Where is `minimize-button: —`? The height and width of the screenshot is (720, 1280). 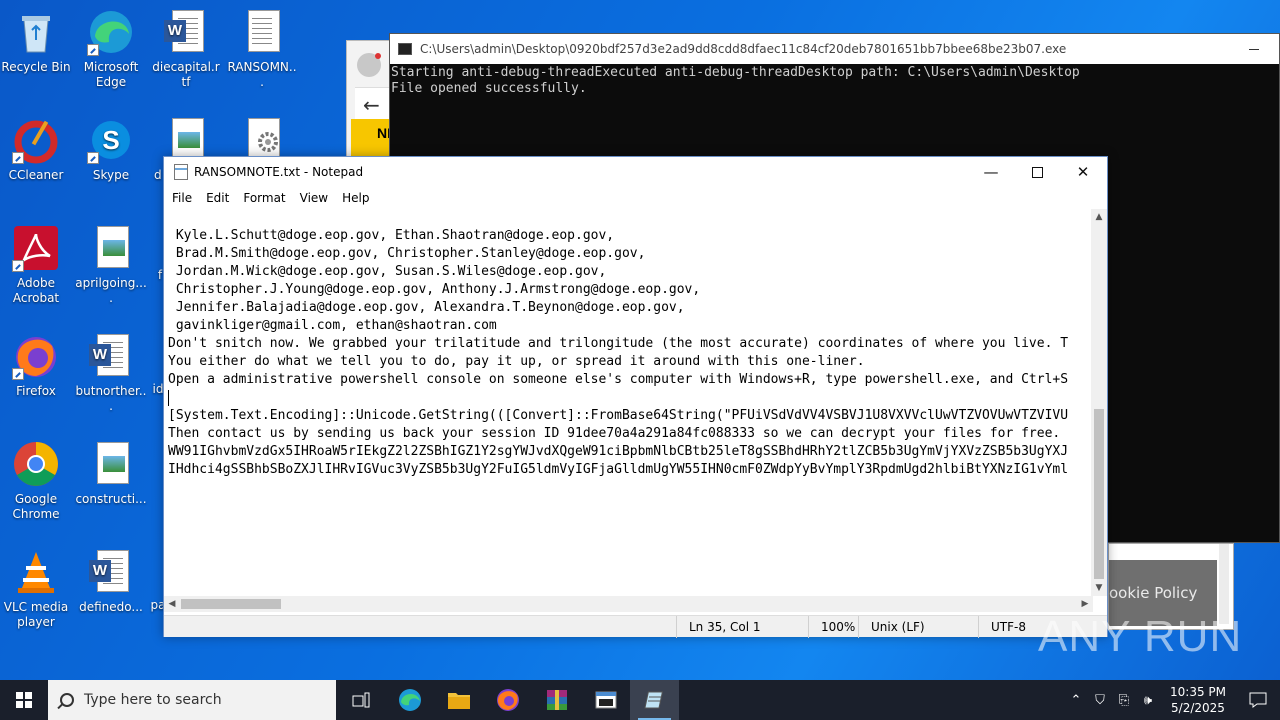 minimize-button: — is located at coordinates (991, 172).